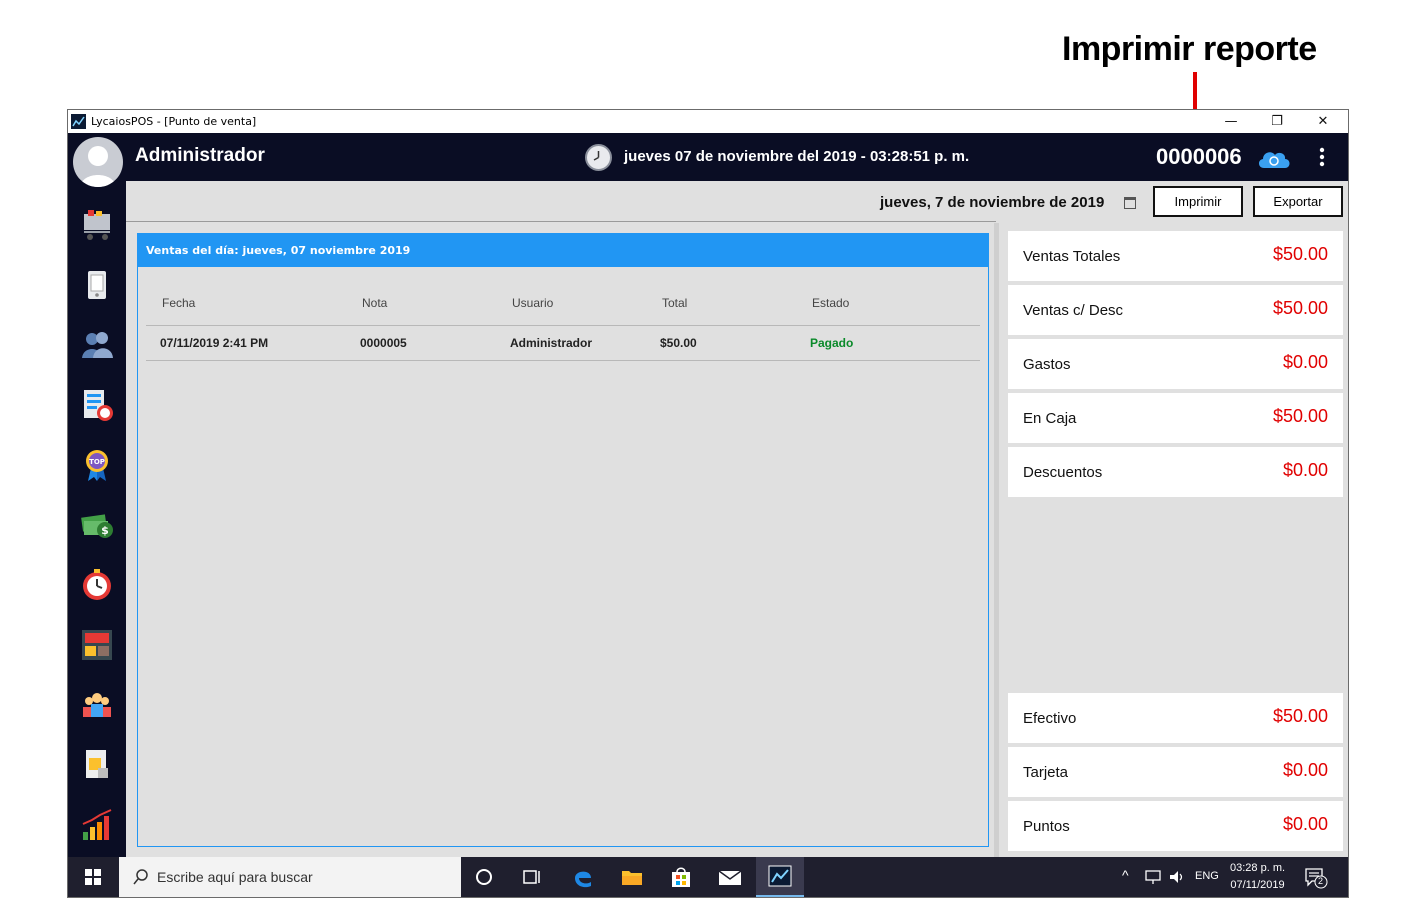 The width and height of the screenshot is (1419, 919). What do you see at coordinates (1072, 256) in the screenshot?
I see `summary-label: Ventas Totales` at bounding box center [1072, 256].